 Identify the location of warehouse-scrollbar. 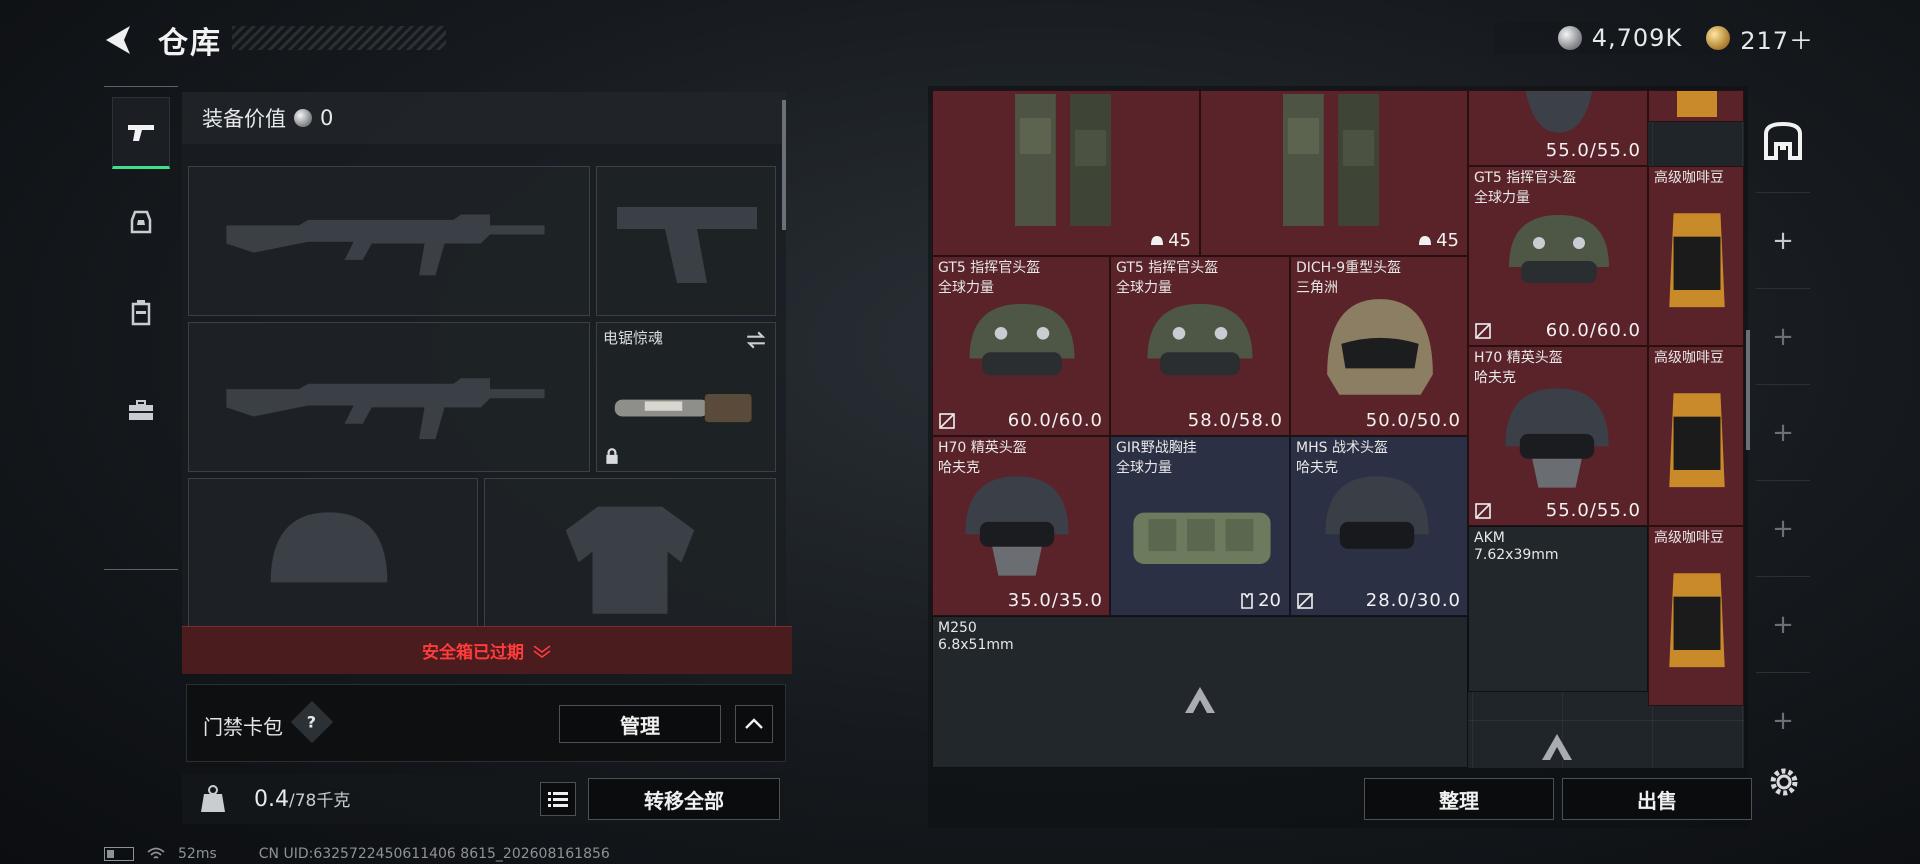
(1748, 390).